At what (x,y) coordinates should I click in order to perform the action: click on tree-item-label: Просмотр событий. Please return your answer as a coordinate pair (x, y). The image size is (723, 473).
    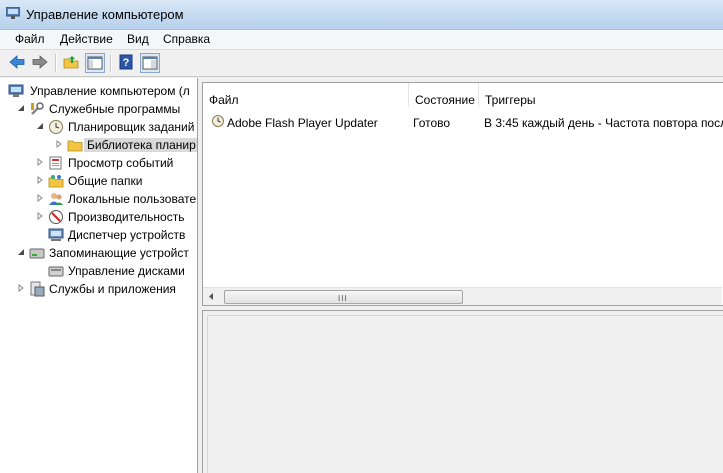
    Looking at the image, I should click on (121, 163).